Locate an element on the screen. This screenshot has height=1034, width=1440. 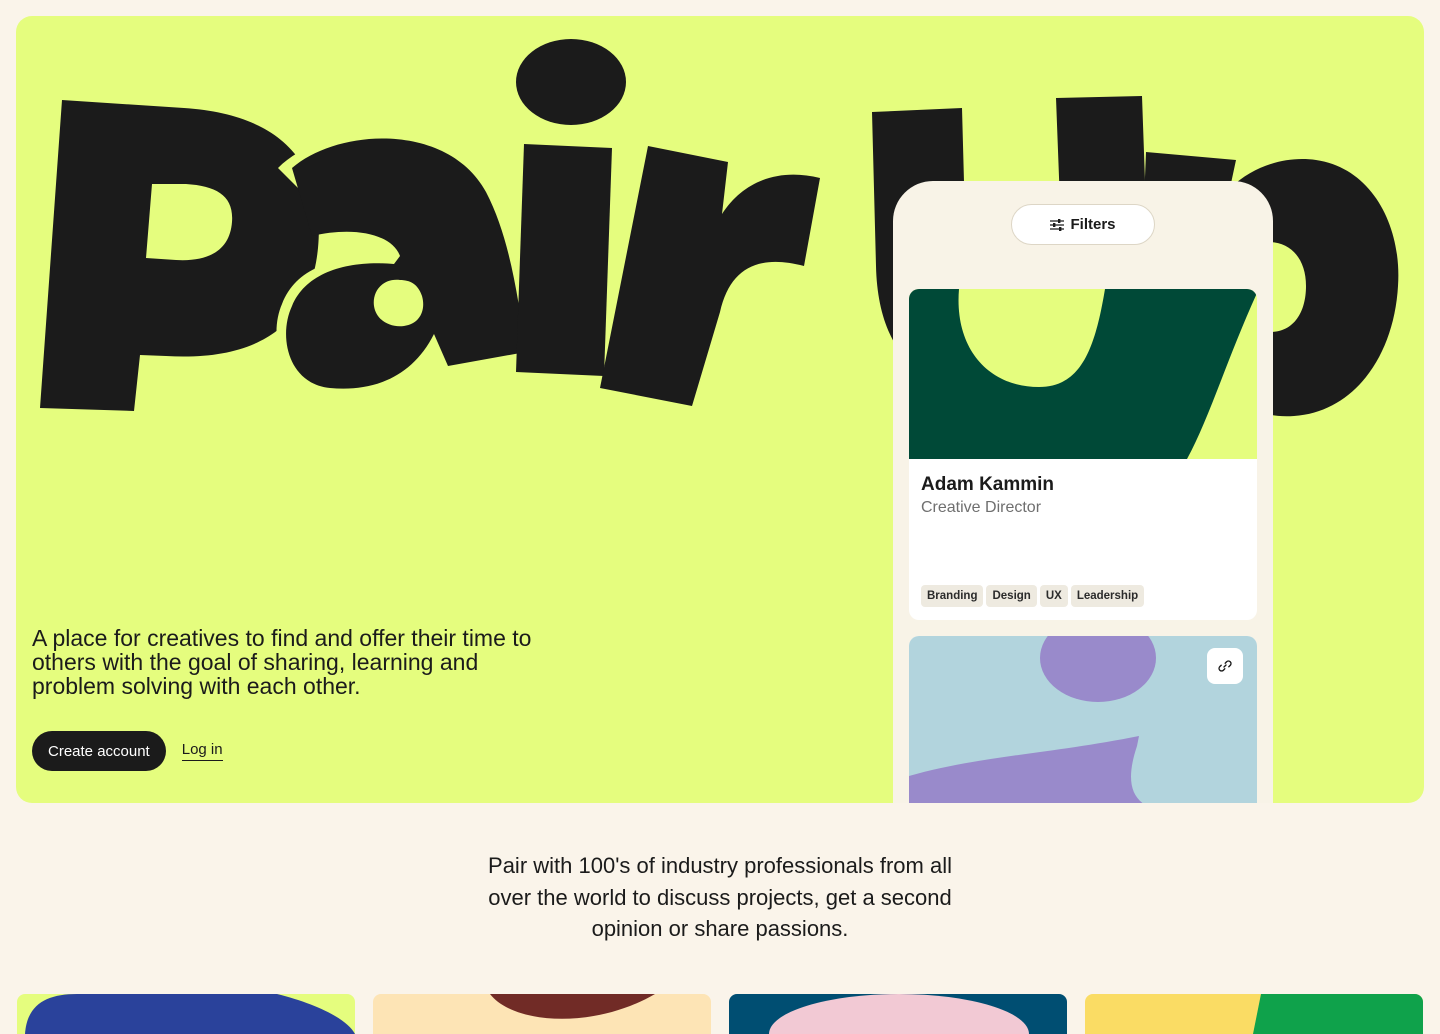
profile-tags: Branding Design UX Leadership is located at coordinates (1033, 596).